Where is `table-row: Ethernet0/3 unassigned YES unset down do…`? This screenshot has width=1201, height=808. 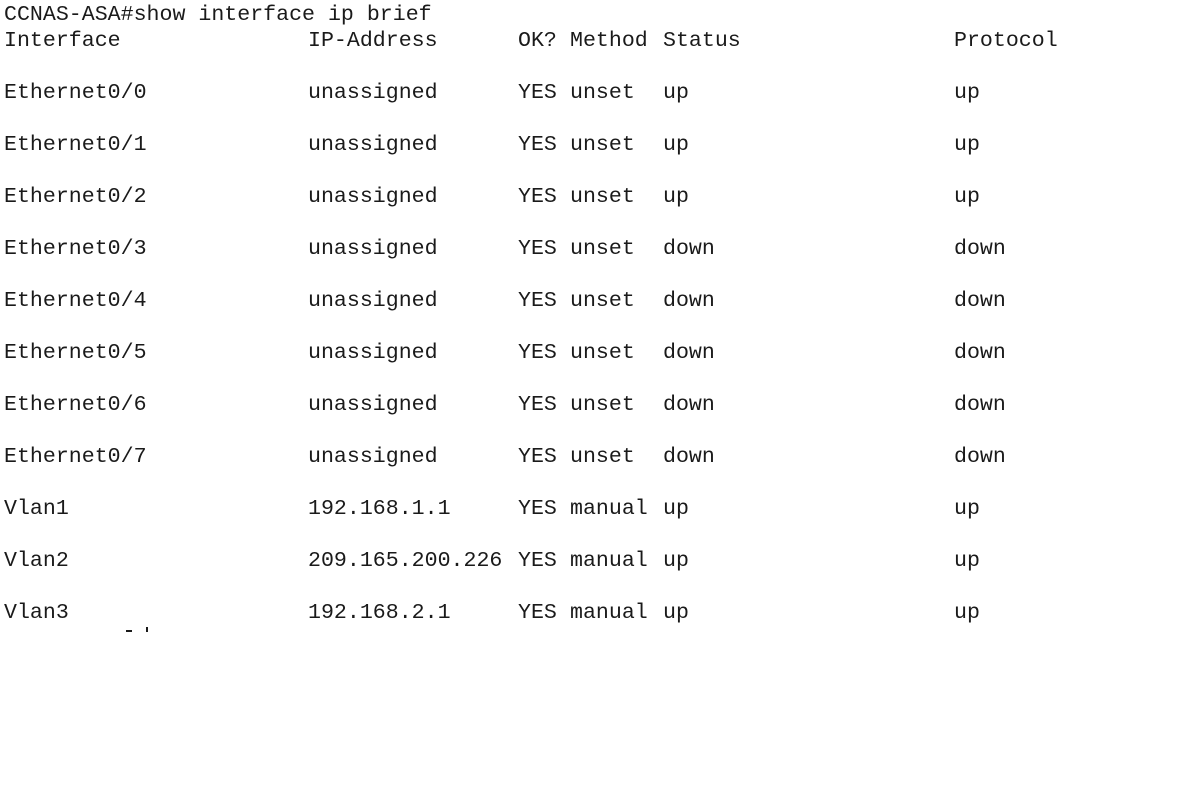
table-row: Ethernet0/3 unassigned YES unset down do… is located at coordinates (503, 249).